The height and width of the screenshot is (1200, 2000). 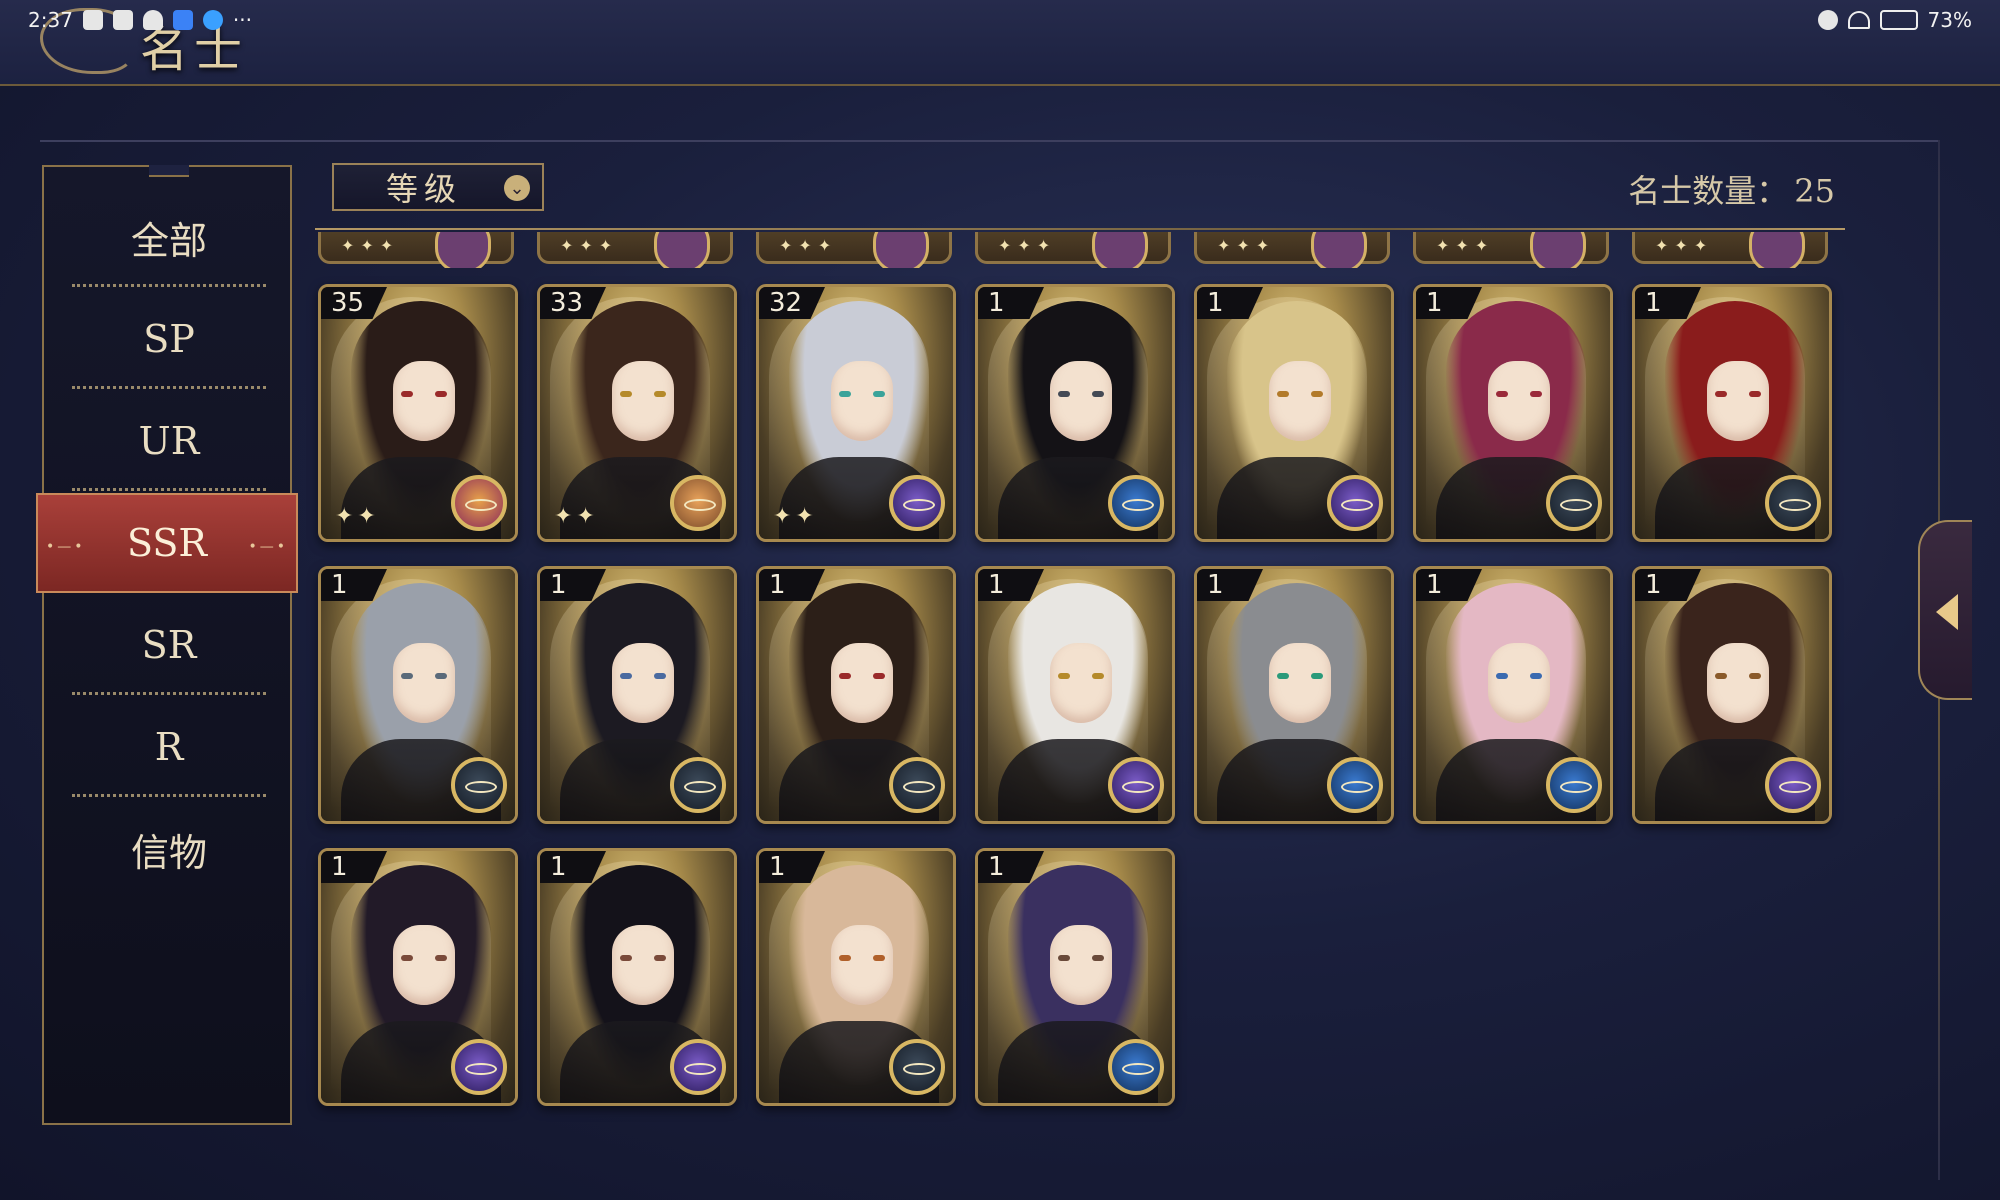 What do you see at coordinates (168, 852) in the screenshot?
I see `sidebar-item-label: 信物` at bounding box center [168, 852].